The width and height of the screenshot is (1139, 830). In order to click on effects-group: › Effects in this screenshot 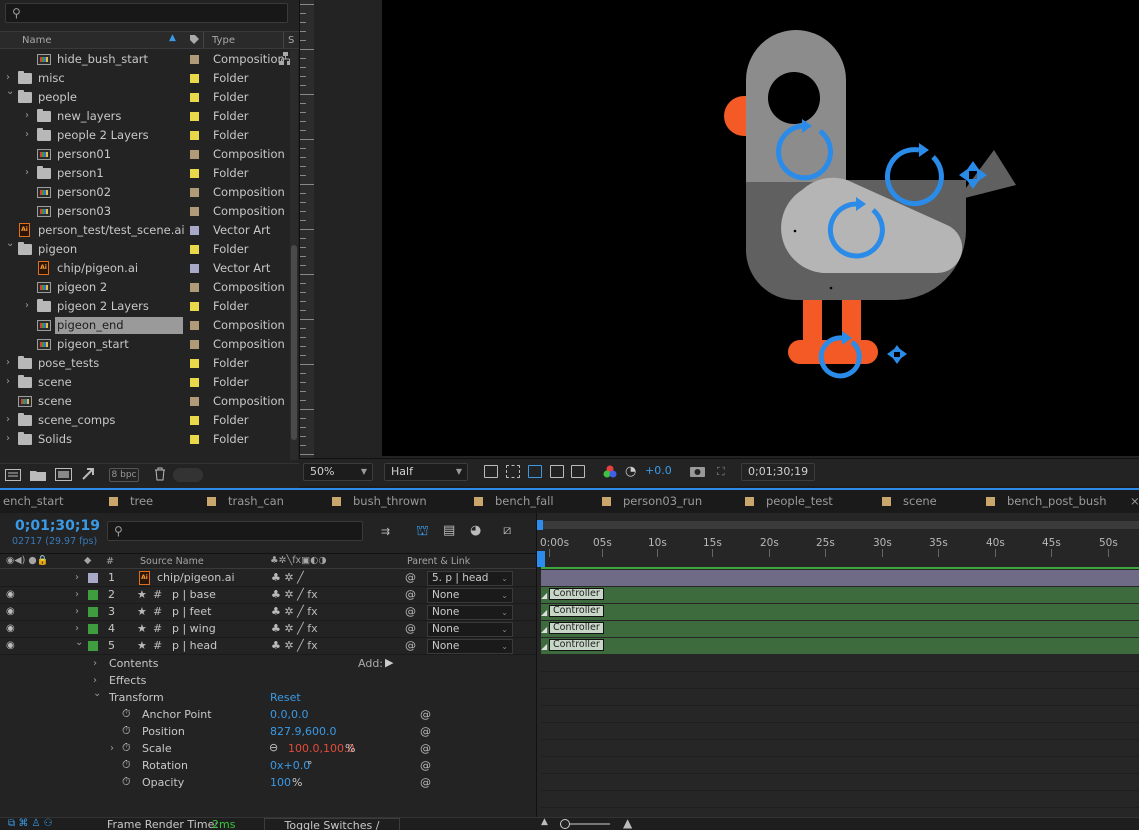, I will do `click(268, 681)`.